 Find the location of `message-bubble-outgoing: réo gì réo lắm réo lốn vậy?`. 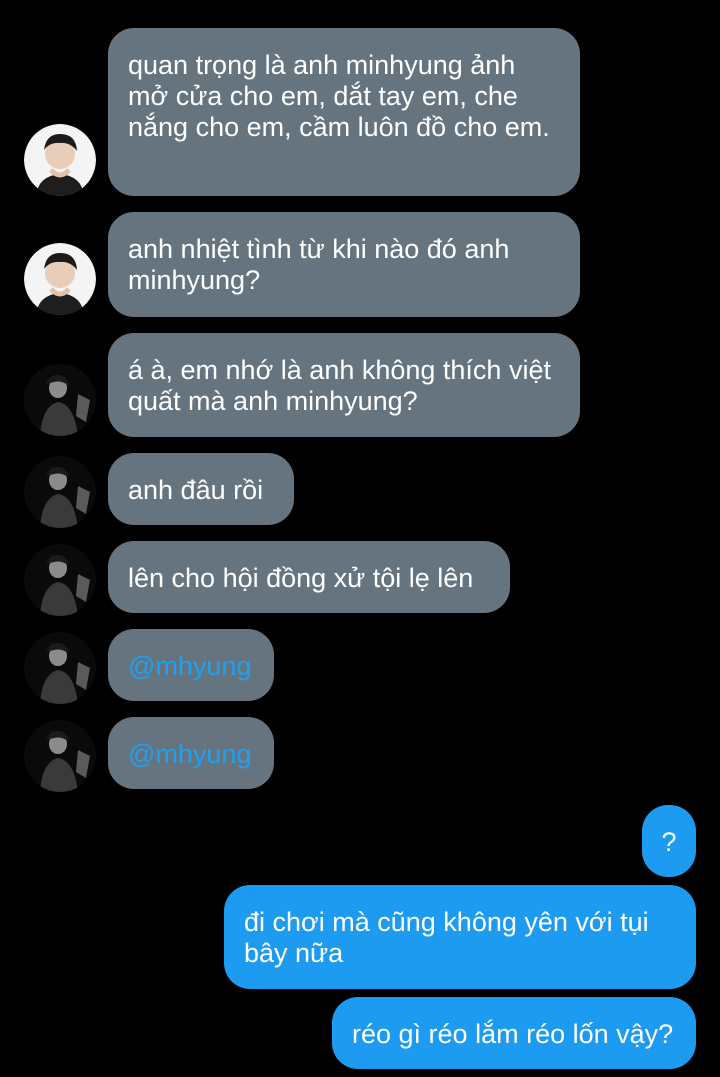

message-bubble-outgoing: réo gì réo lắm réo lốn vậy? is located at coordinates (514, 1033).